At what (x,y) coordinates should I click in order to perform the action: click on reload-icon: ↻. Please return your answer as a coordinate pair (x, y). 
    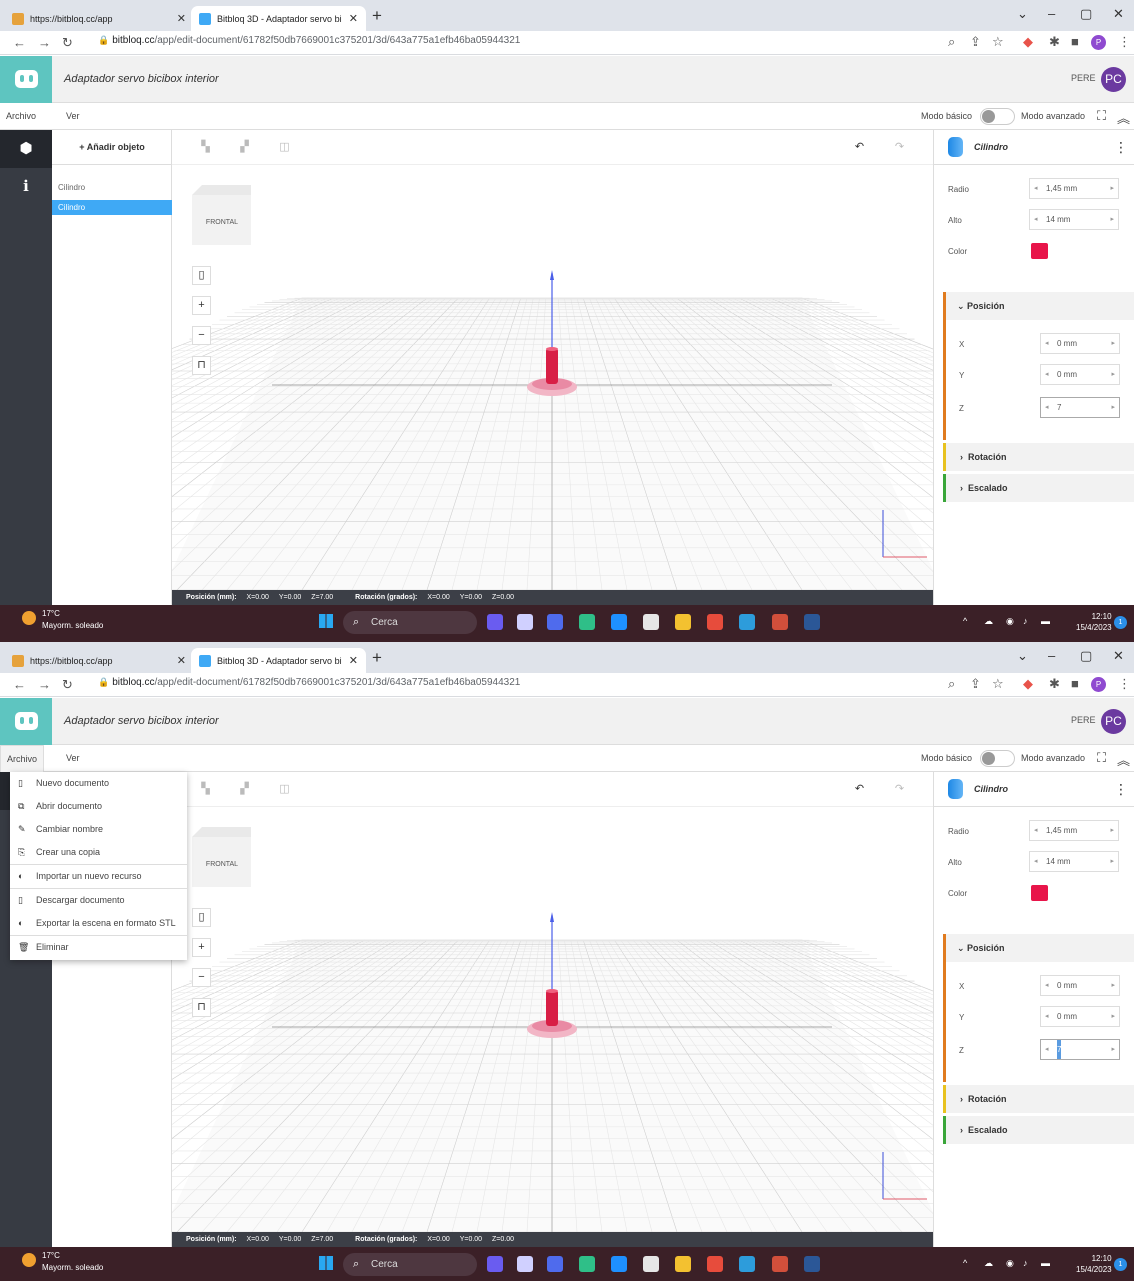
    Looking at the image, I should click on (67, 43).